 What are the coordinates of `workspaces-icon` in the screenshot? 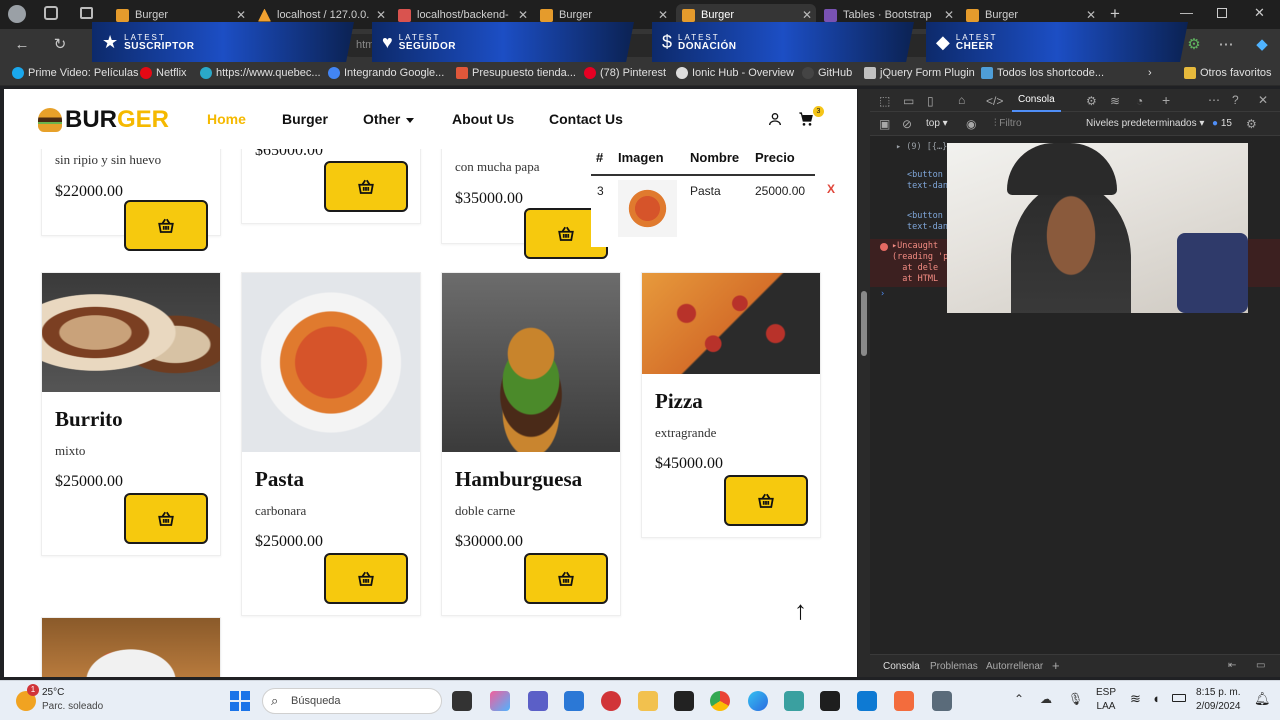 It's located at (51, 13).